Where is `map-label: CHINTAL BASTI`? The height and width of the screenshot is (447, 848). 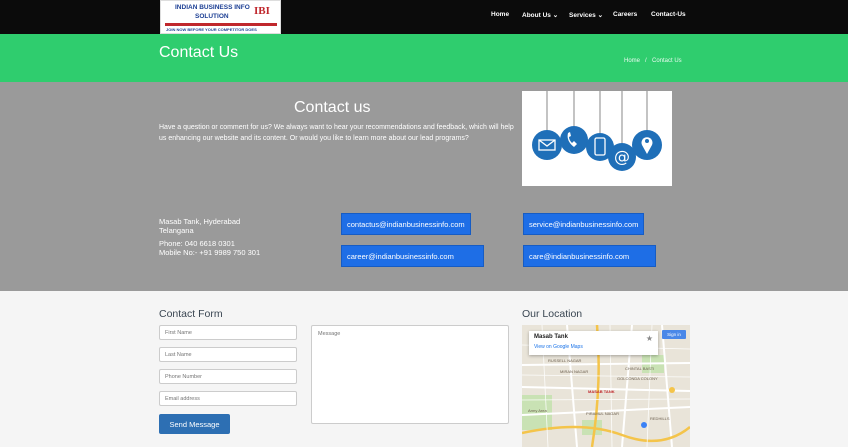 map-label: CHINTAL BASTI is located at coordinates (640, 368).